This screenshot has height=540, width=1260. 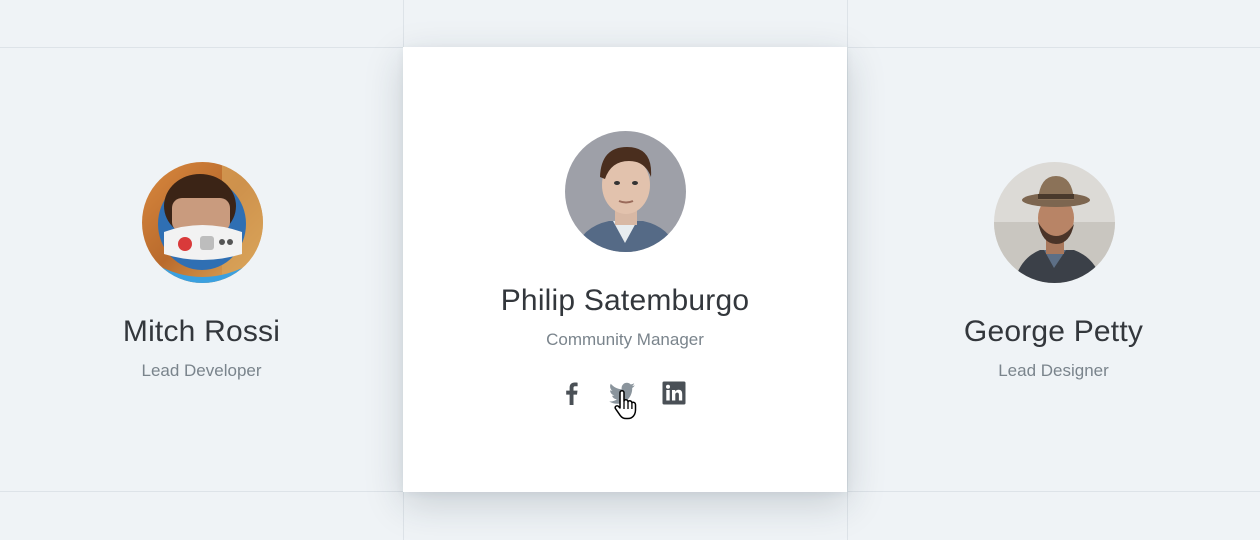 I want to click on linkedin-icon, so click(x=674, y=393).